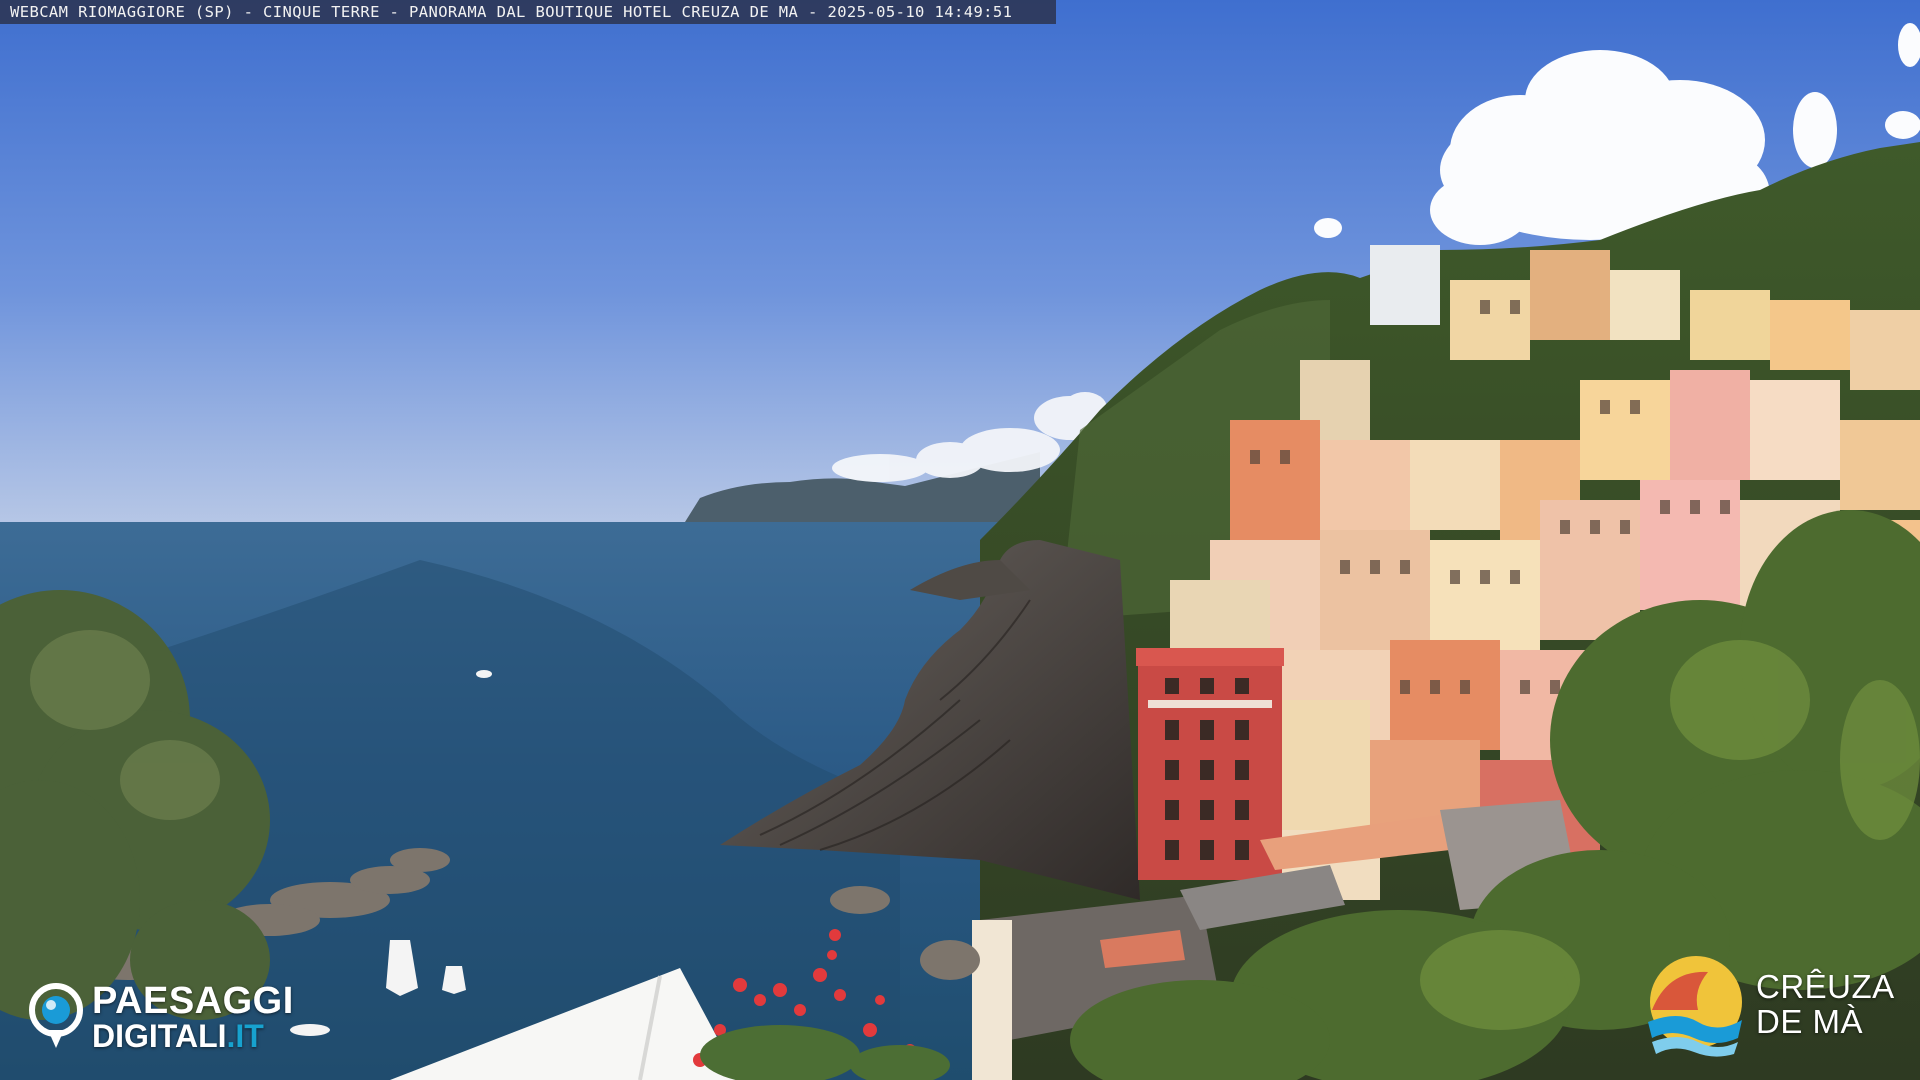 Image resolution: width=1920 pixels, height=1080 pixels. Describe the element at coordinates (245, 1036) in the screenshot. I see `logo-left-suffix: .IT` at that location.